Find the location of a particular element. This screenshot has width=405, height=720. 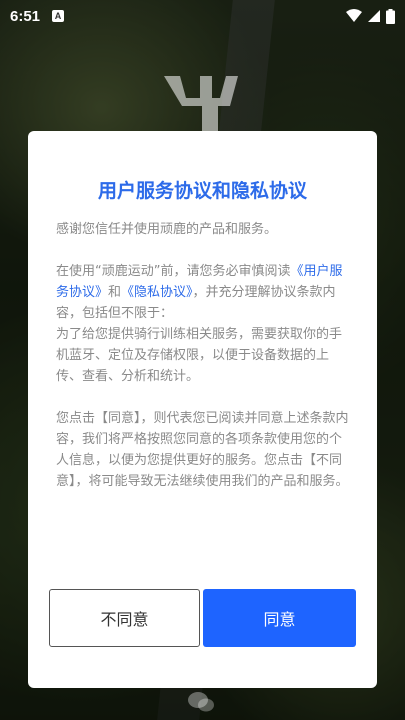

battery-icon is located at coordinates (390, 16).